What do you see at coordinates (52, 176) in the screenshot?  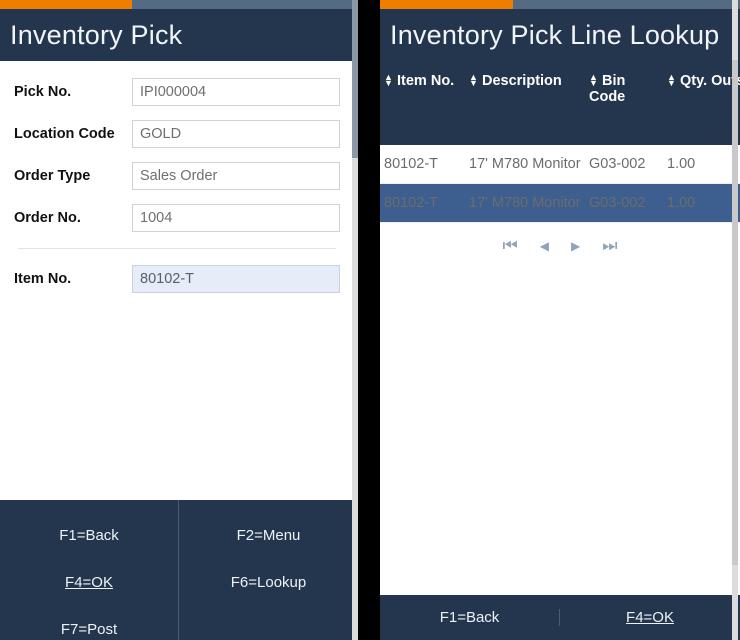 I see `label-order-type: Order Type` at bounding box center [52, 176].